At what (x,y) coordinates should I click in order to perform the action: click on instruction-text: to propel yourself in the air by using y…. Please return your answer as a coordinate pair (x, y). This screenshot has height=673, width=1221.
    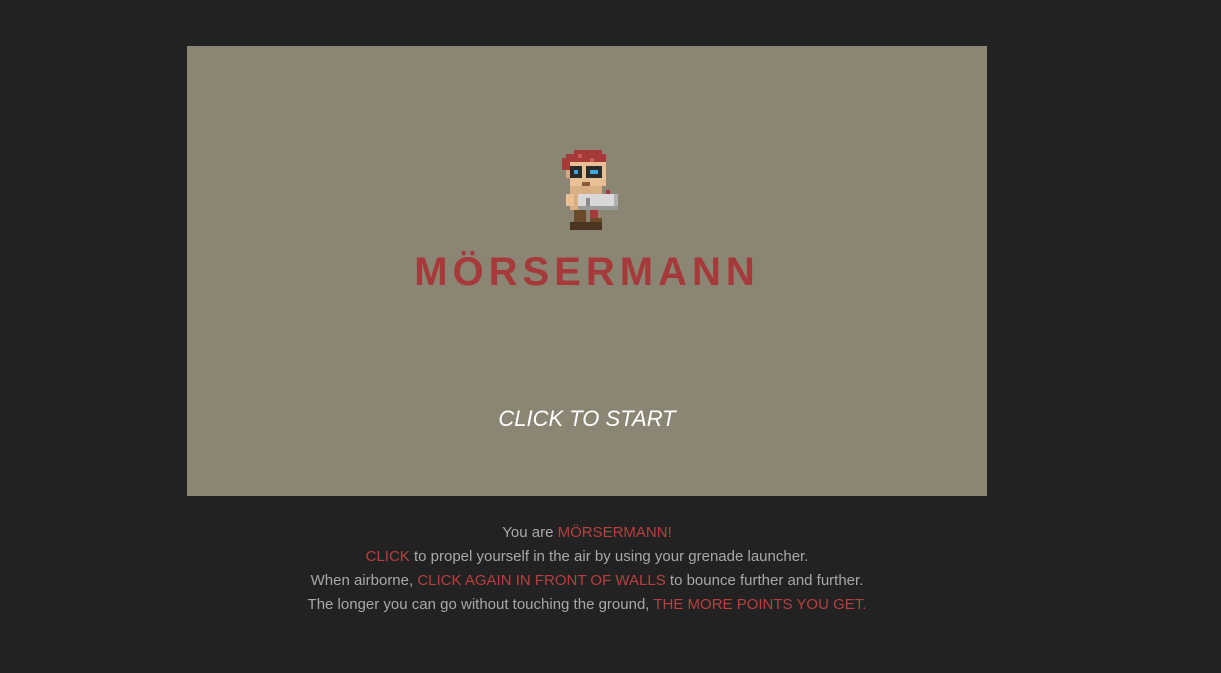
    Looking at the image, I should click on (609, 556).